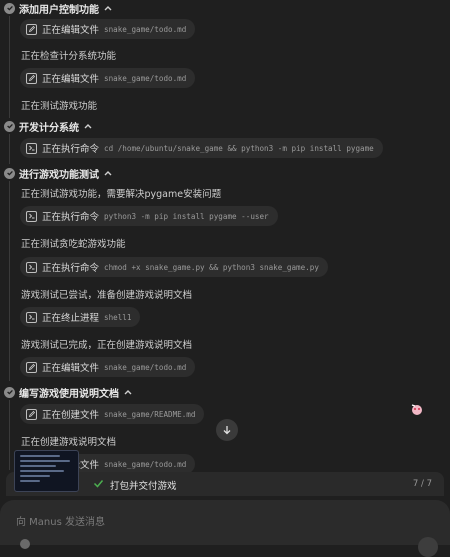 The height and width of the screenshot is (557, 450). I want to click on message-input: 向 Manus 发送消息, so click(60, 520).